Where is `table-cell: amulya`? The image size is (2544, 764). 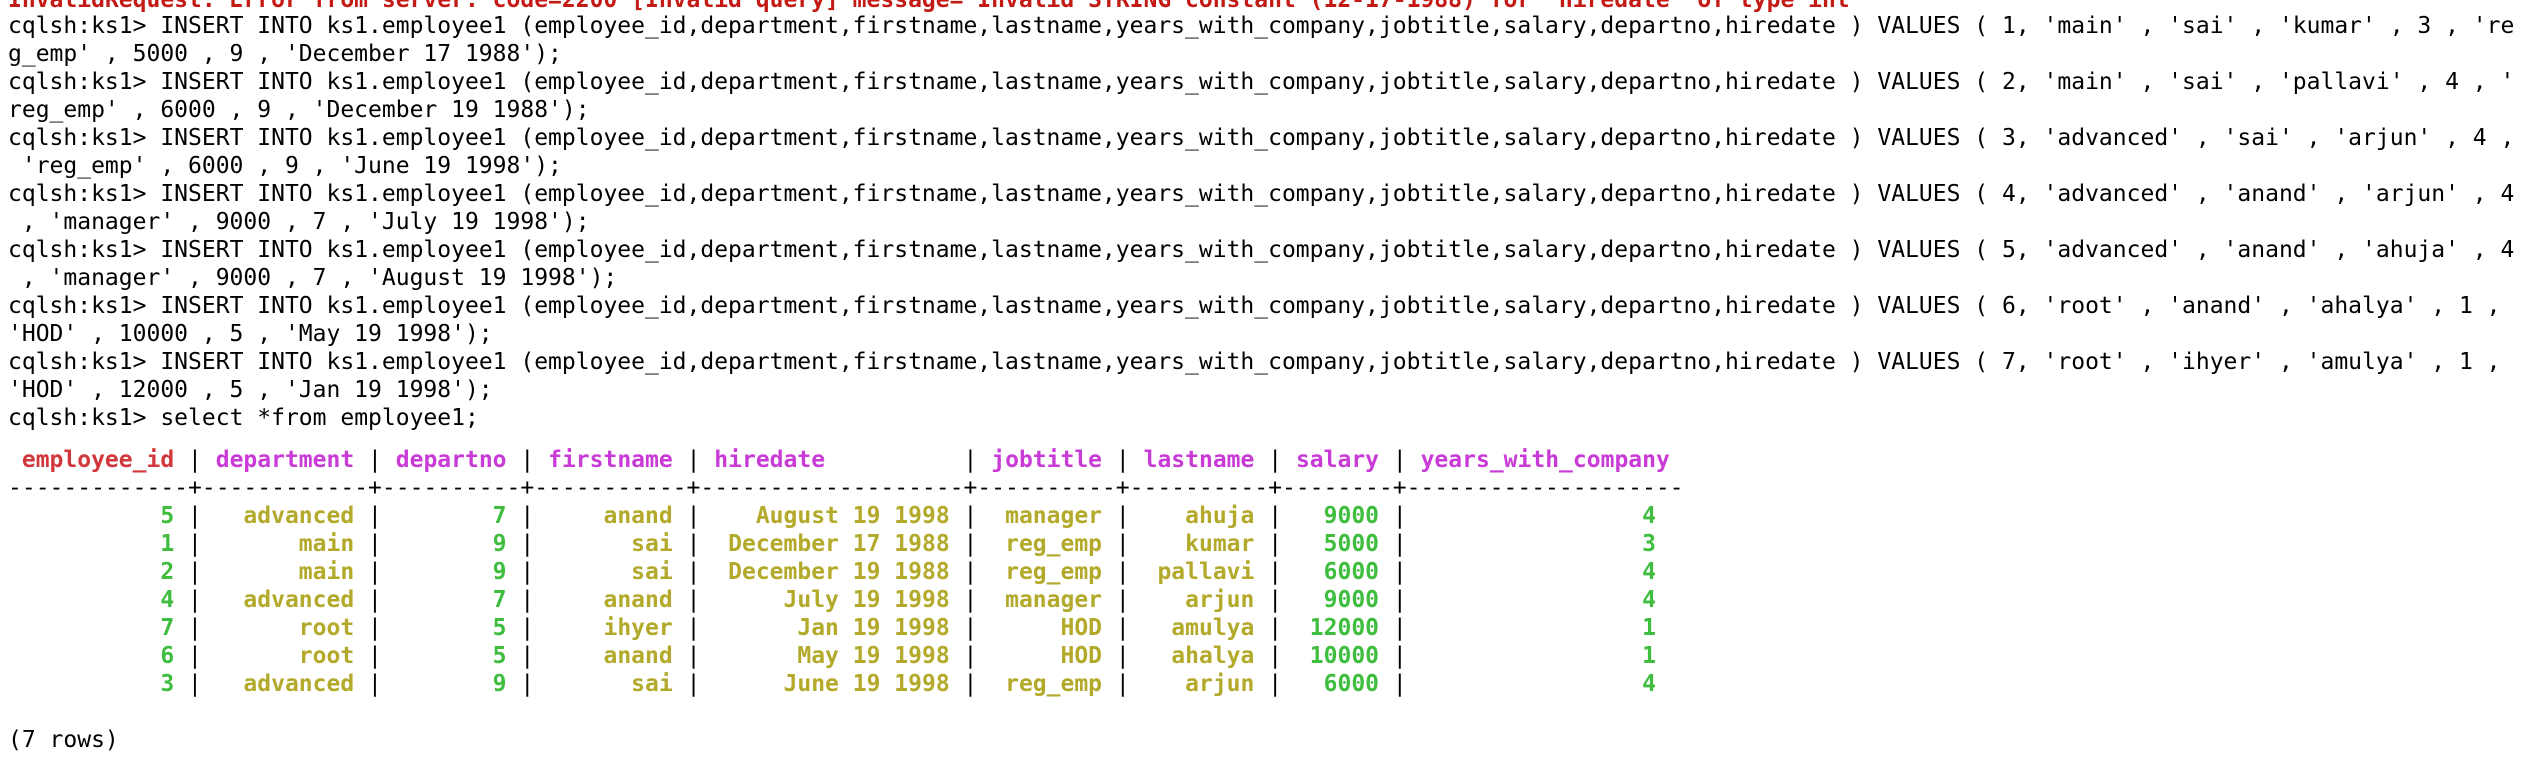
table-cell: amulya is located at coordinates (1199, 628).